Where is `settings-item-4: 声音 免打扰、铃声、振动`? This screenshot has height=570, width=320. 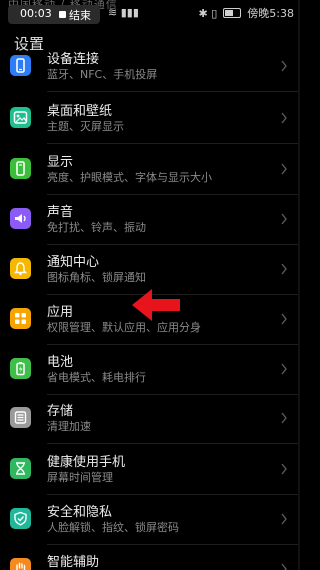 settings-item-4: 声音 免打扰、铃声、振动 is located at coordinates (150, 220).